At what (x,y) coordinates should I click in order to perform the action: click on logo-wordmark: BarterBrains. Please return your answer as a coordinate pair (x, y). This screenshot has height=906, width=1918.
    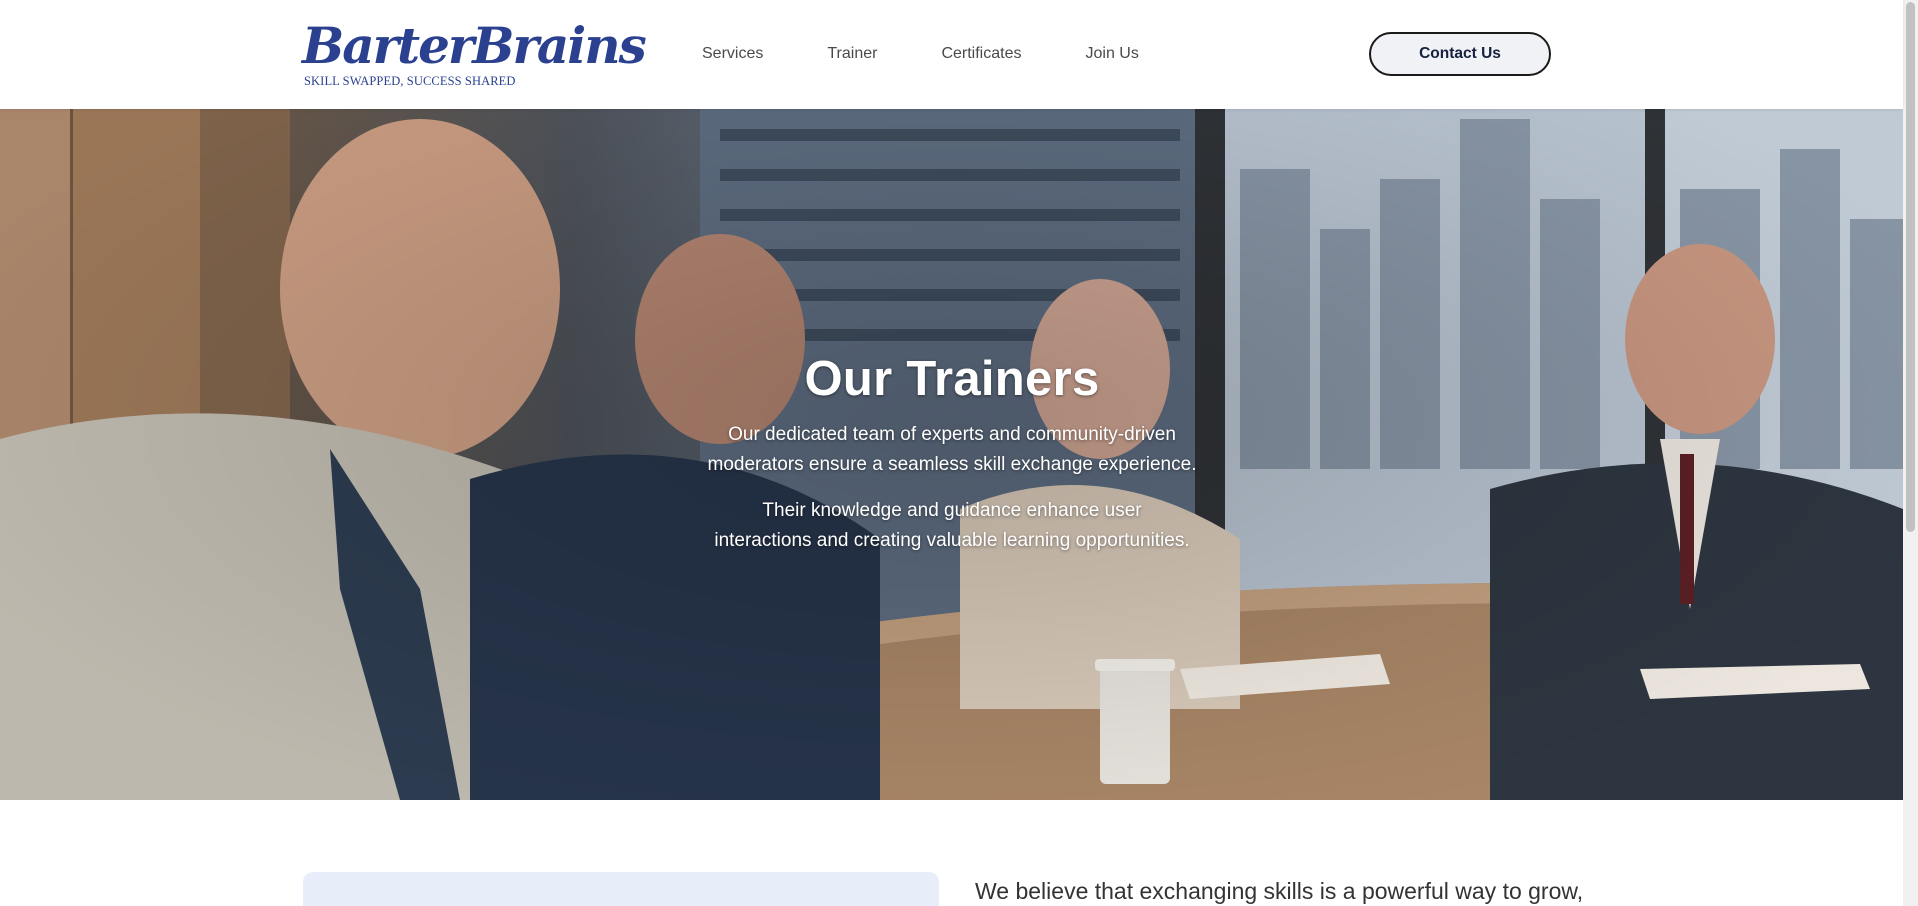
    Looking at the image, I should click on (474, 45).